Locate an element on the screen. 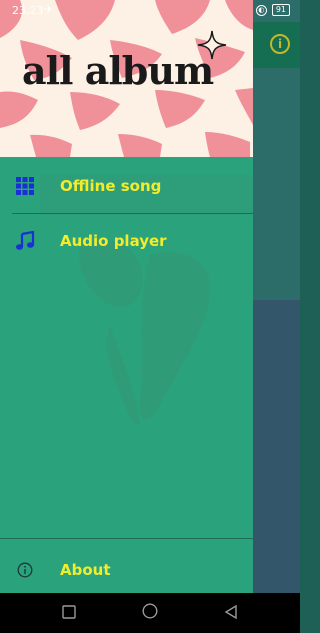  info-icon: i is located at coordinates (280, 44).